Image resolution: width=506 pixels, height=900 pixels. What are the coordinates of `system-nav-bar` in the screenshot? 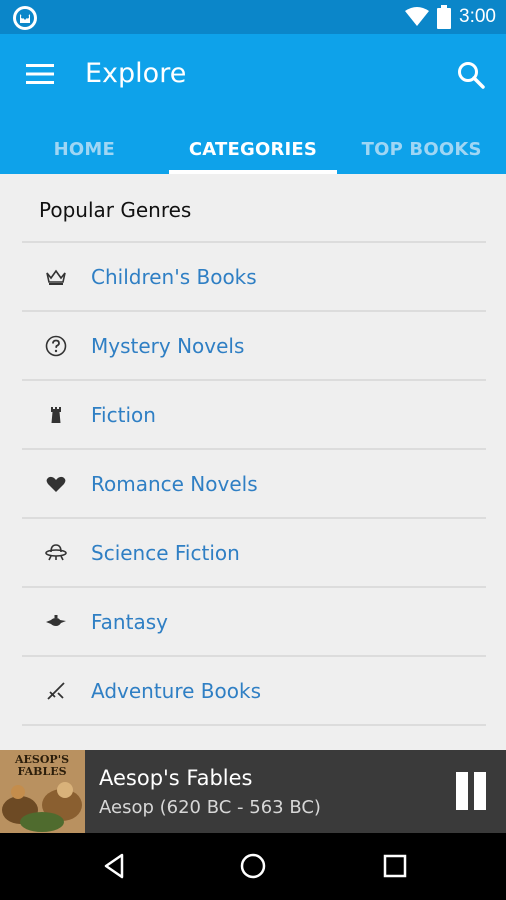 It's located at (253, 866).